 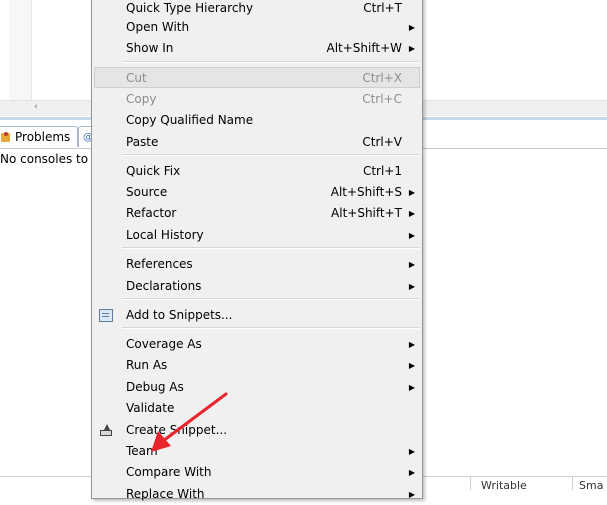 What do you see at coordinates (257, 48) in the screenshot?
I see `menu-item-show-in: Show In Alt+Shift+W ▶` at bounding box center [257, 48].